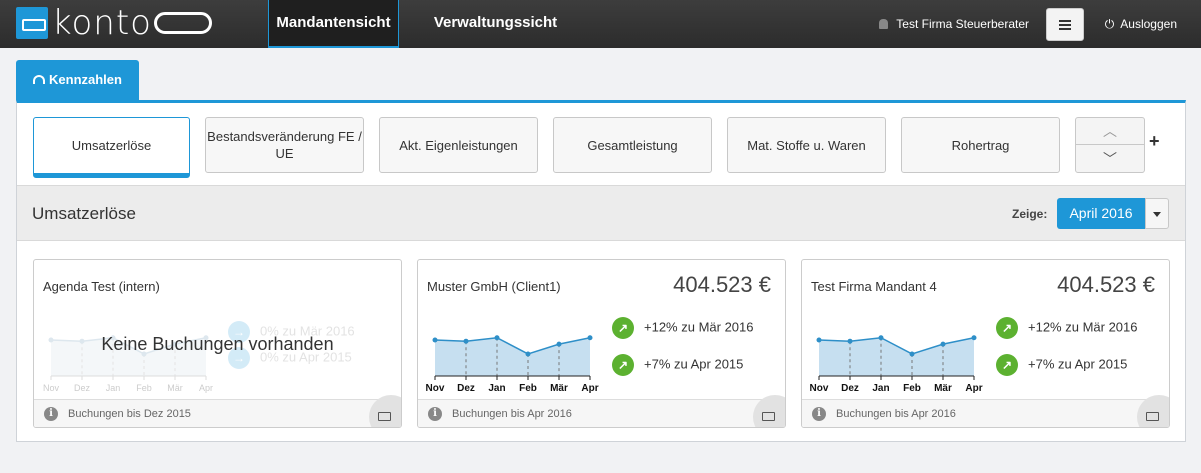 The height and width of the screenshot is (473, 1201). What do you see at coordinates (884, 24) in the screenshot?
I see `user-icon` at bounding box center [884, 24].